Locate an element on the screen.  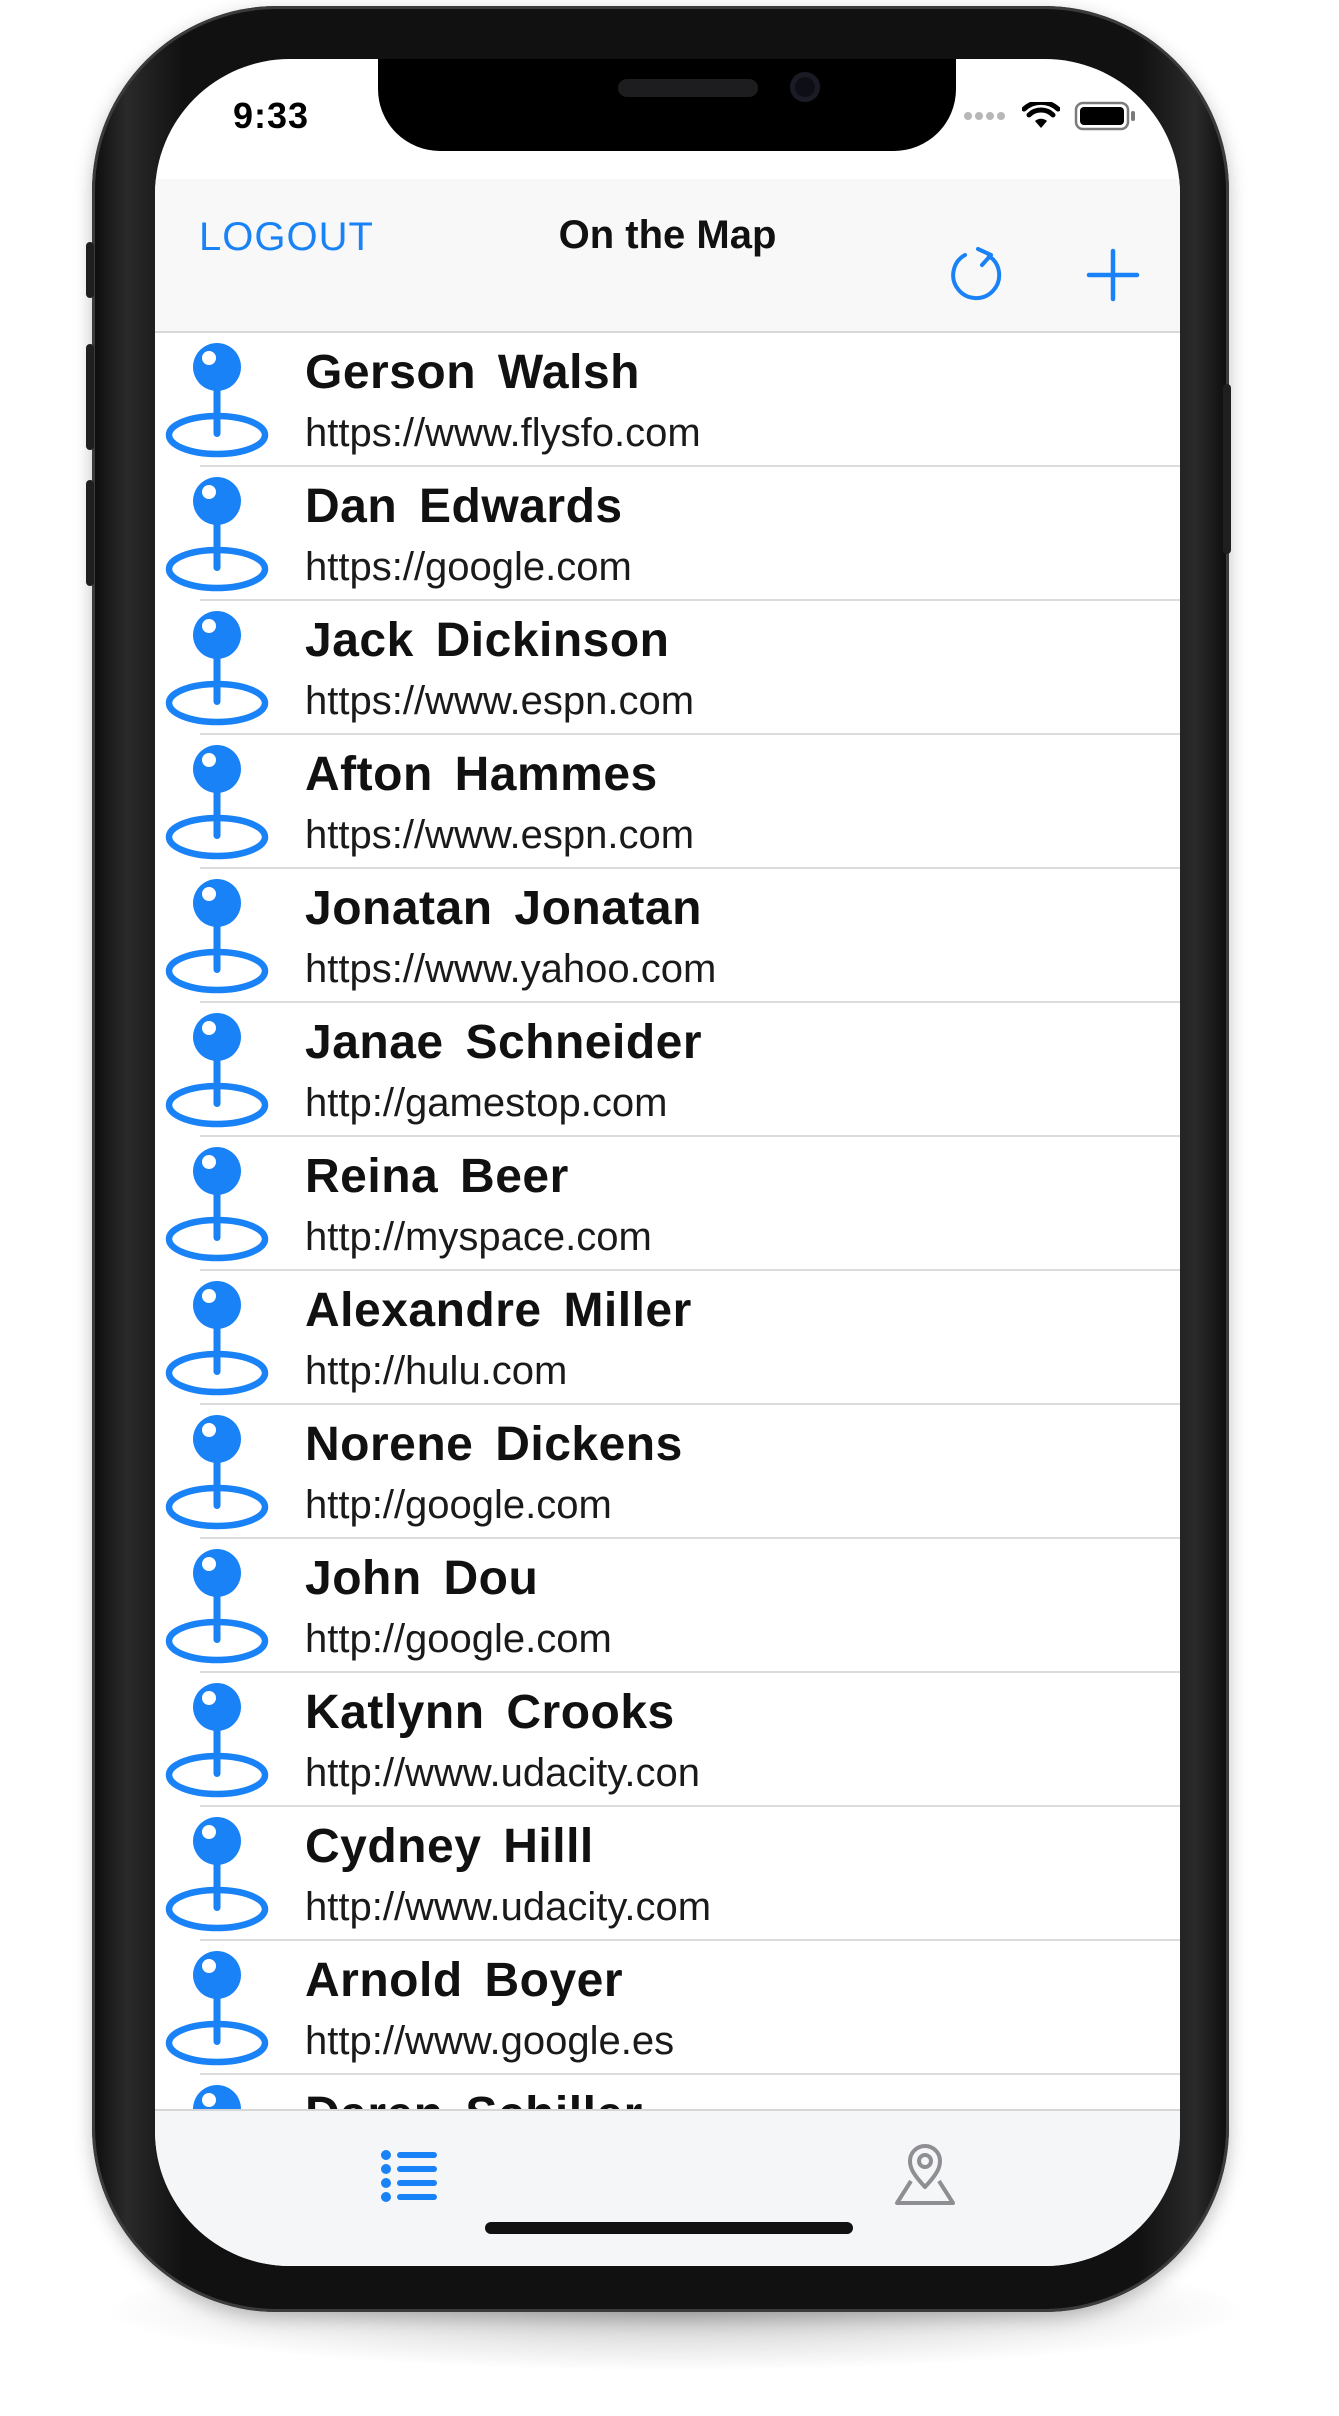
list-item: Reina Beer http://myspace.com is located at coordinates (667, 1204).